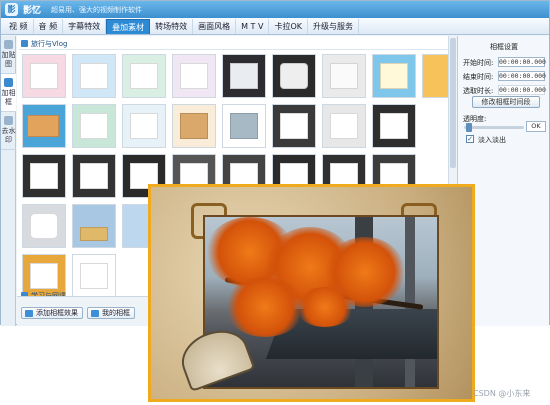  I want to click on side-tab-remove-watermark: 去水印, so click(8, 131).